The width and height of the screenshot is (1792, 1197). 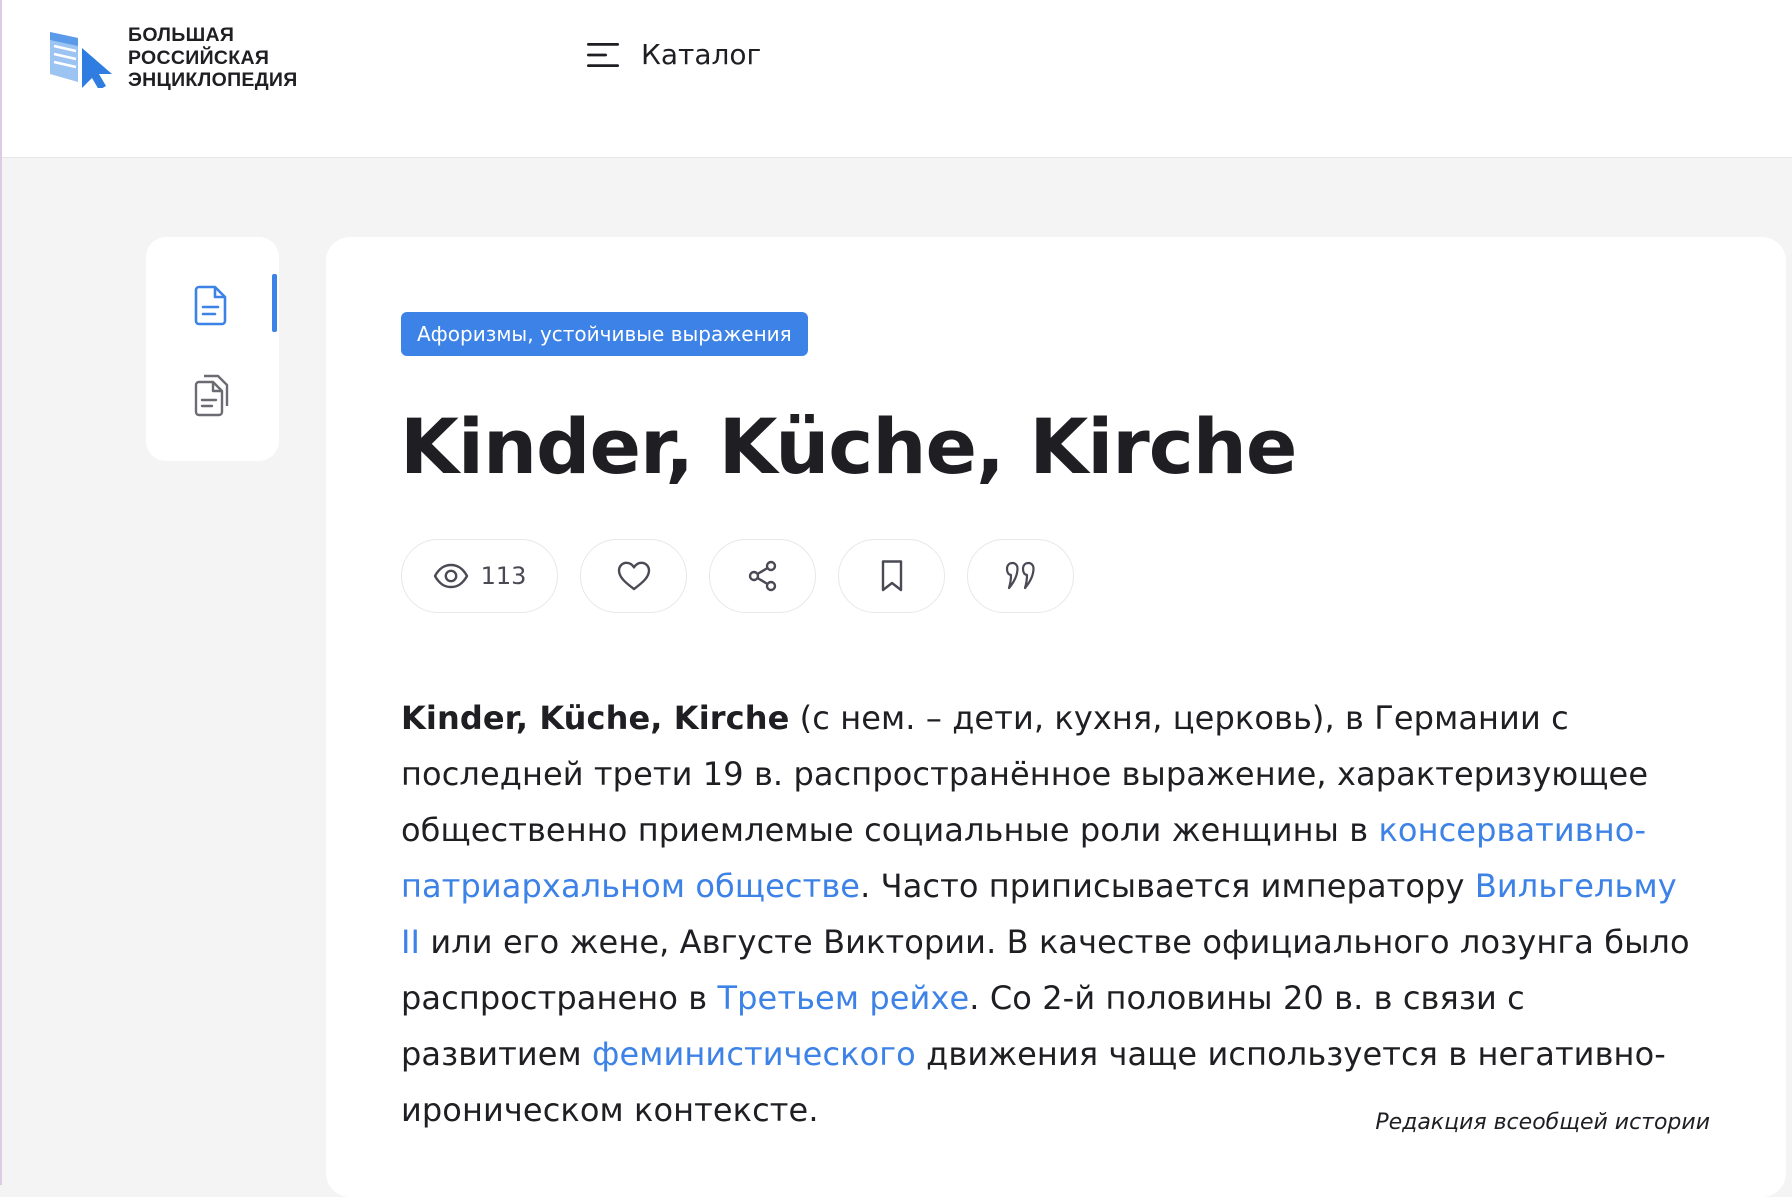 What do you see at coordinates (848, 446) in the screenshot?
I see `article-title: Kinder, Küche, Kirche` at bounding box center [848, 446].